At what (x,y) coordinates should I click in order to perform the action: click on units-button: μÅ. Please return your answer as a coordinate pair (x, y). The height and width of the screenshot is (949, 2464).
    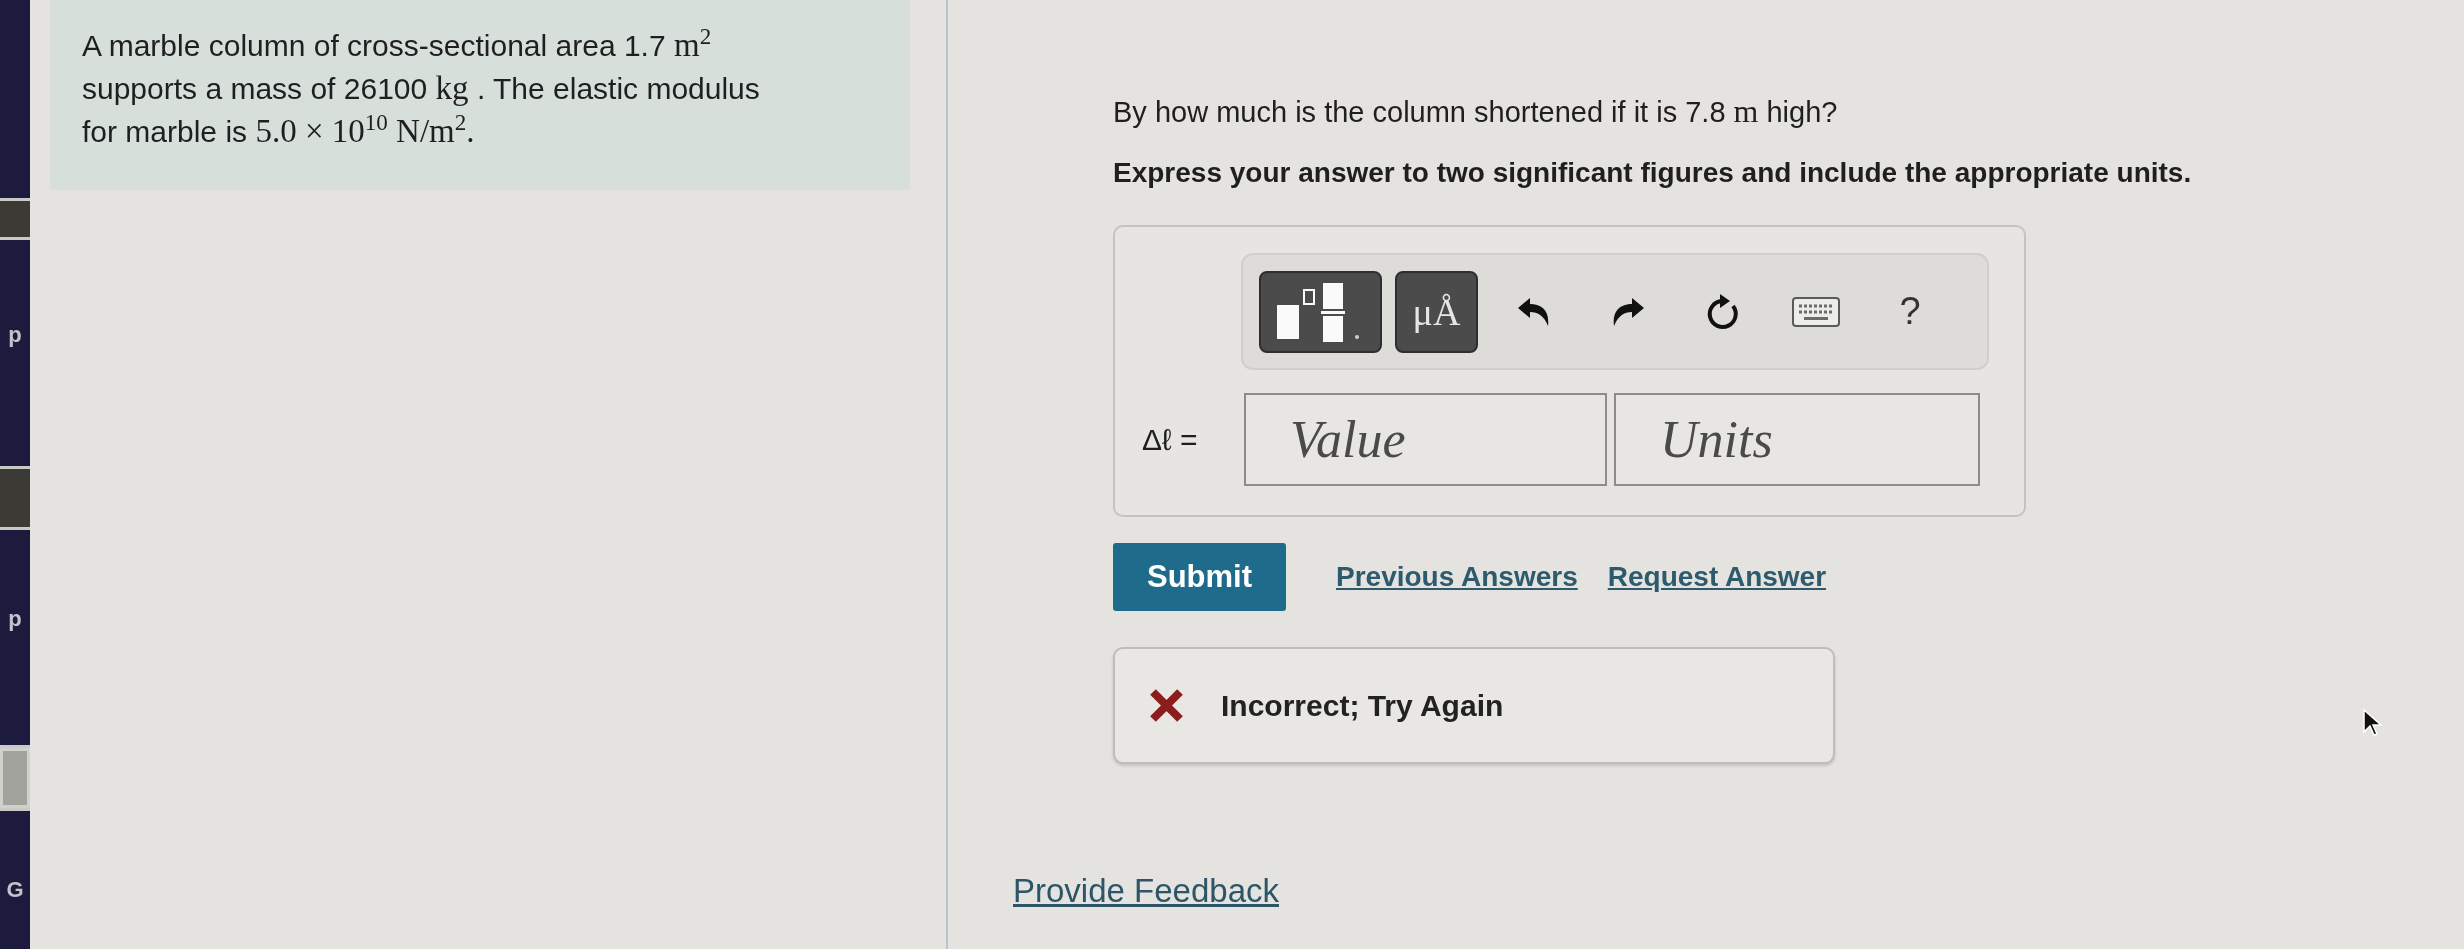
    Looking at the image, I should click on (1436, 311).